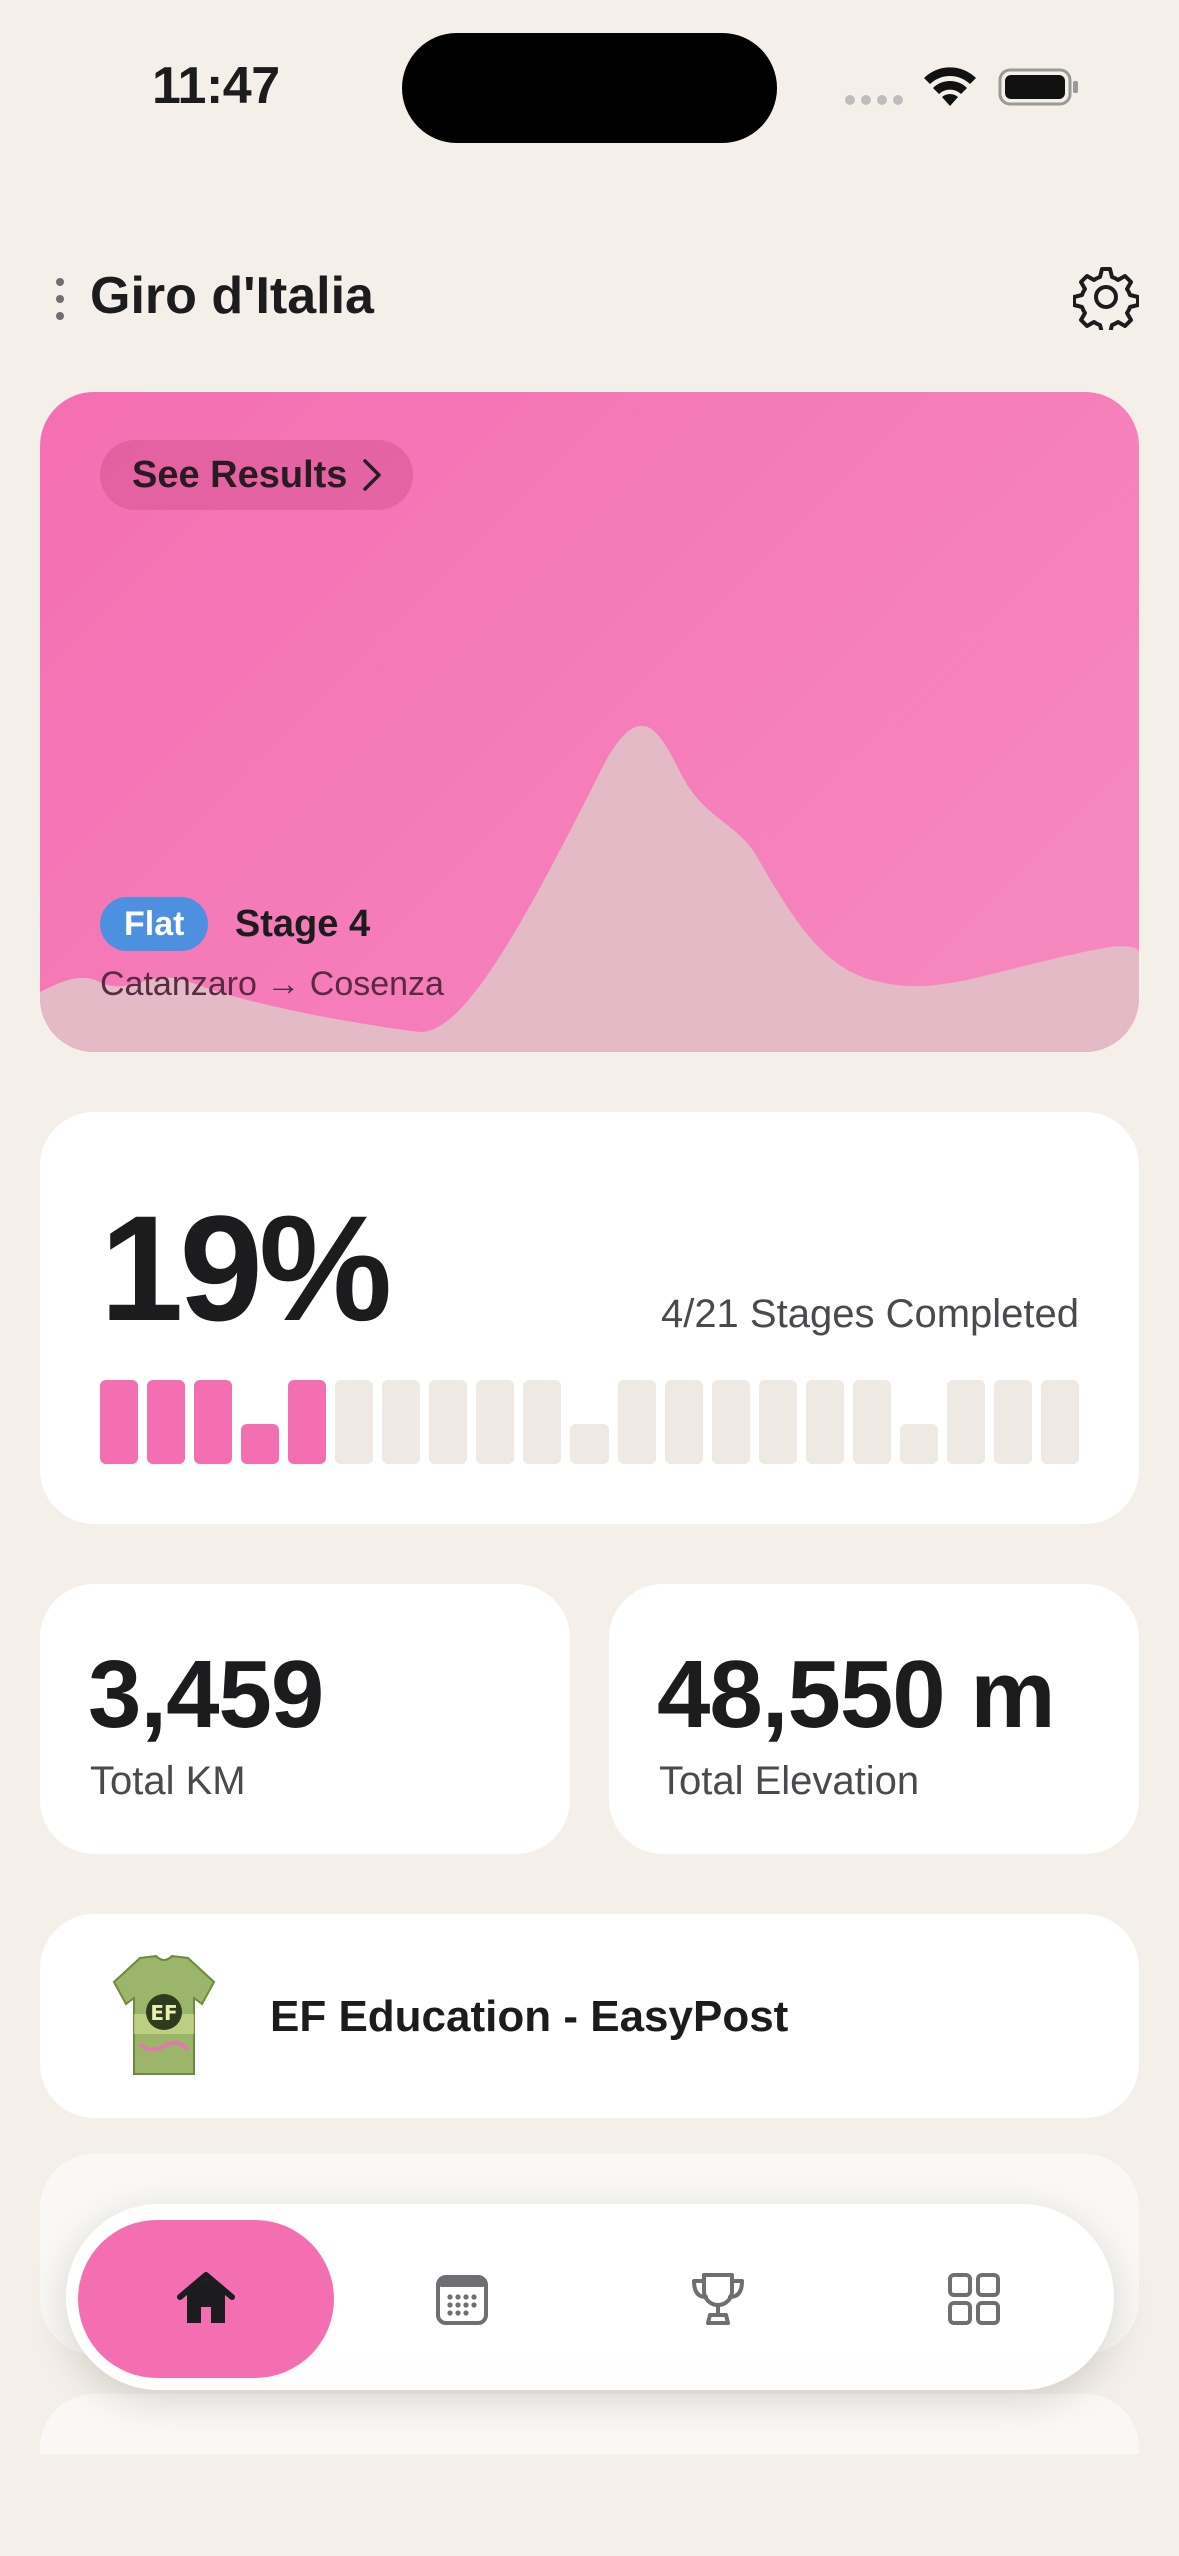 The height and width of the screenshot is (2556, 1179). Describe the element at coordinates (216, 86) in the screenshot. I see `status-time: 11:47` at that location.